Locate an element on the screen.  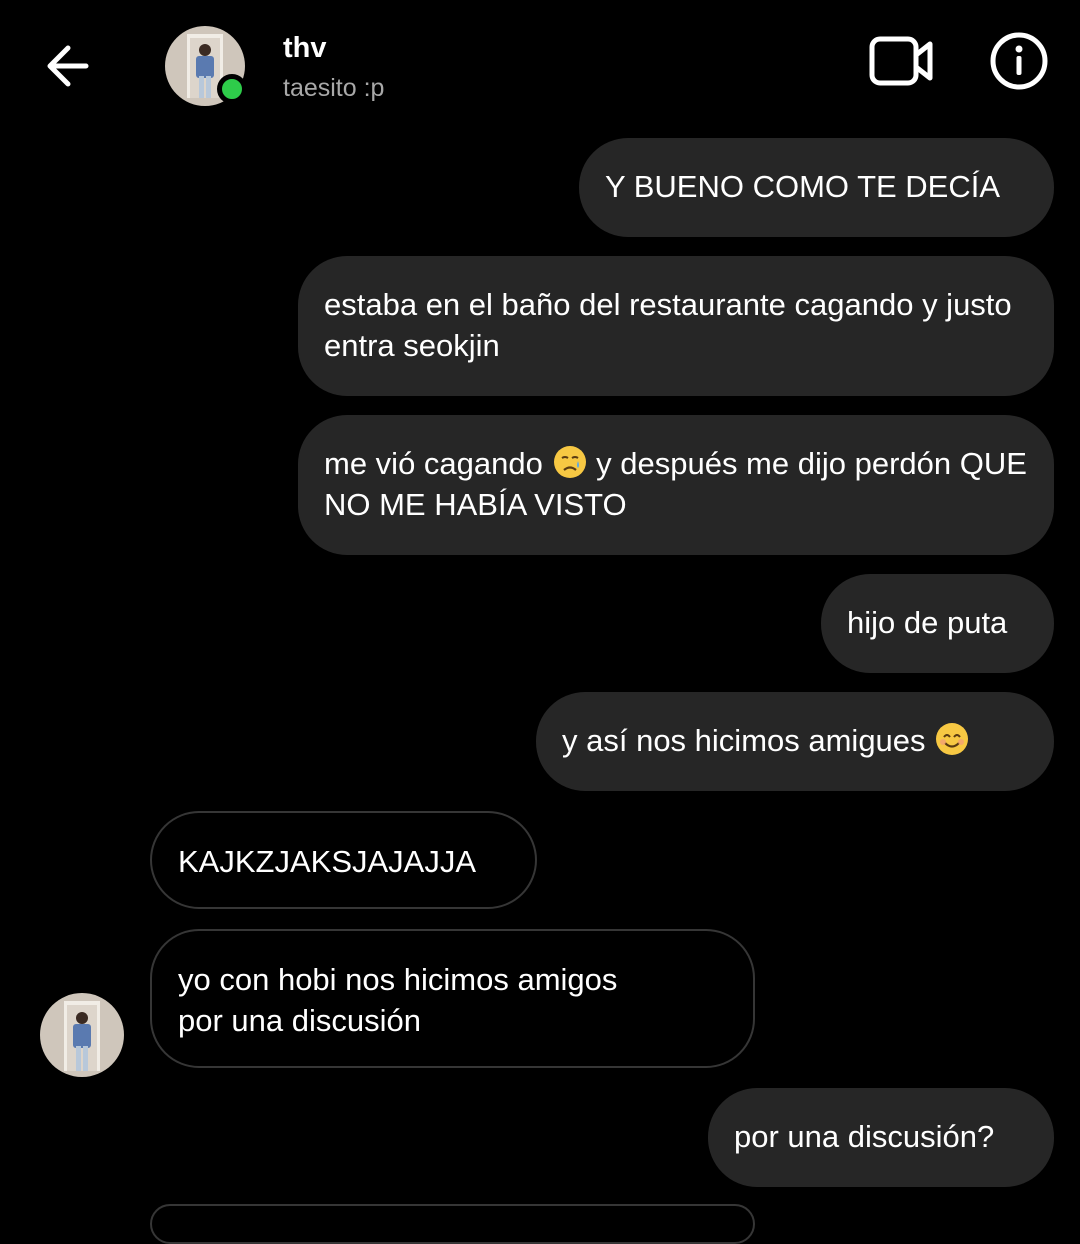
message-text: Y BUENO COMO TE DECÍA is located at coordinates (803, 186).